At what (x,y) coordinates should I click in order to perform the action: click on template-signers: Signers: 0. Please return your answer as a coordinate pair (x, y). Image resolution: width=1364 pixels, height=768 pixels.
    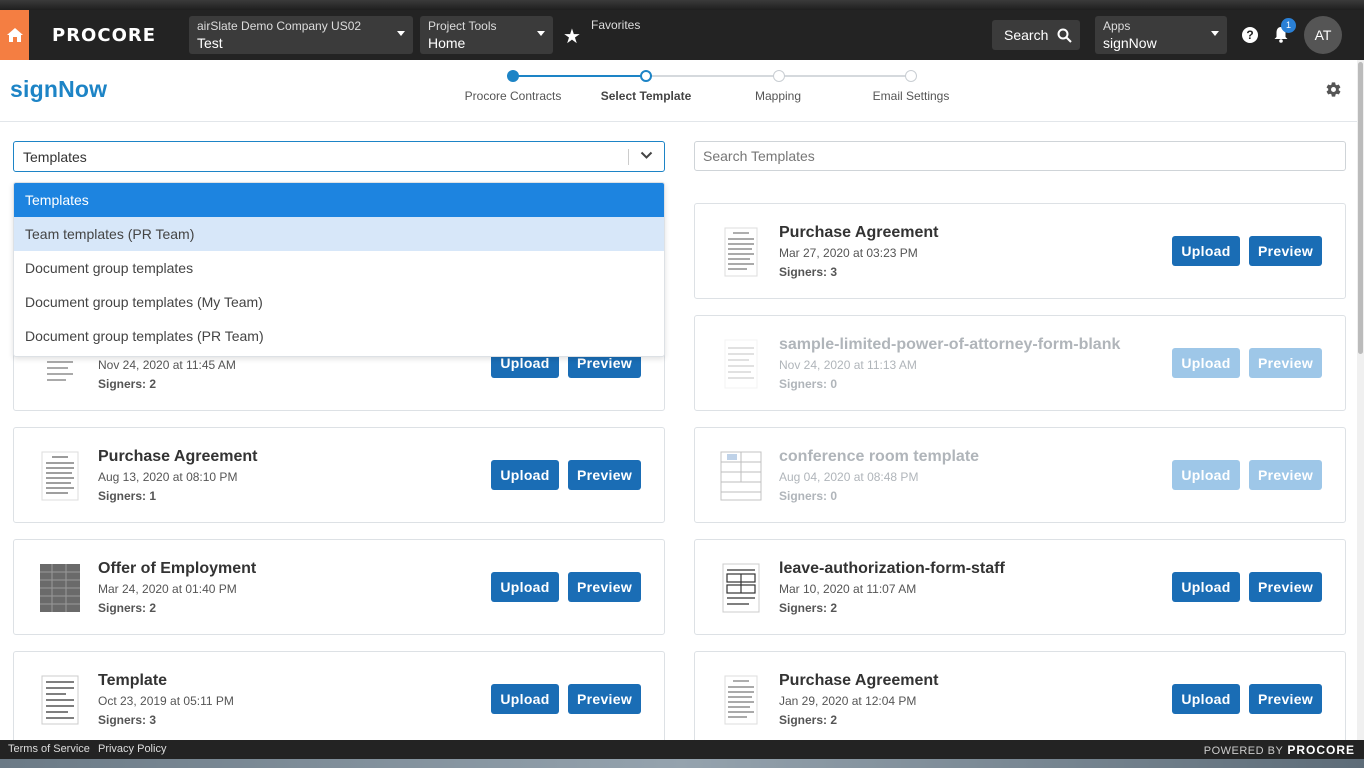
    Looking at the image, I should click on (808, 384).